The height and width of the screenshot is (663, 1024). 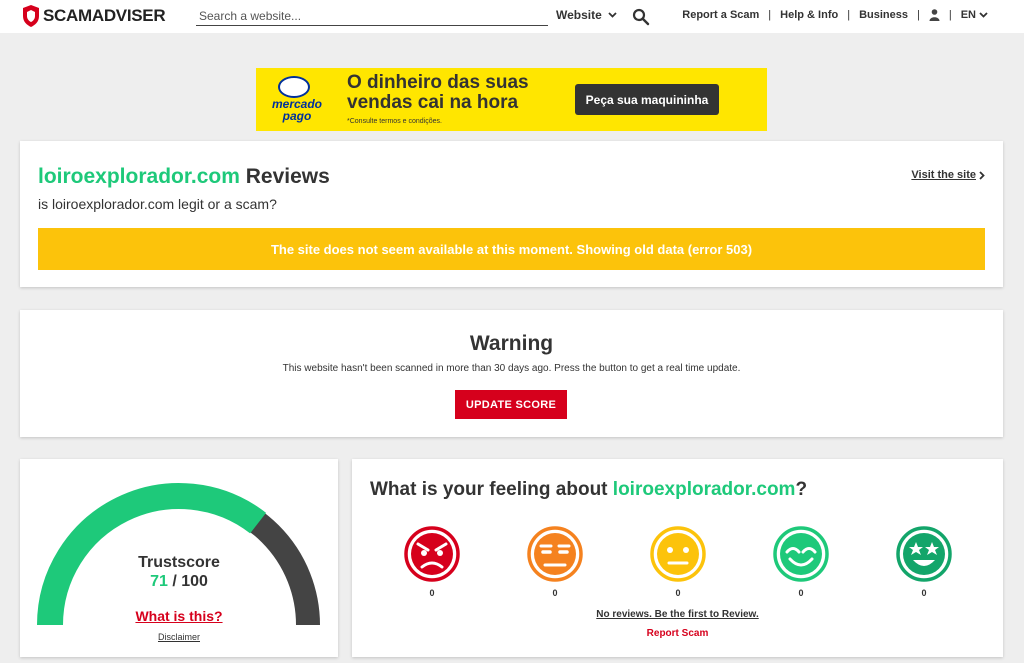 I want to click on visit-site-link: Visit the site, so click(x=948, y=175).